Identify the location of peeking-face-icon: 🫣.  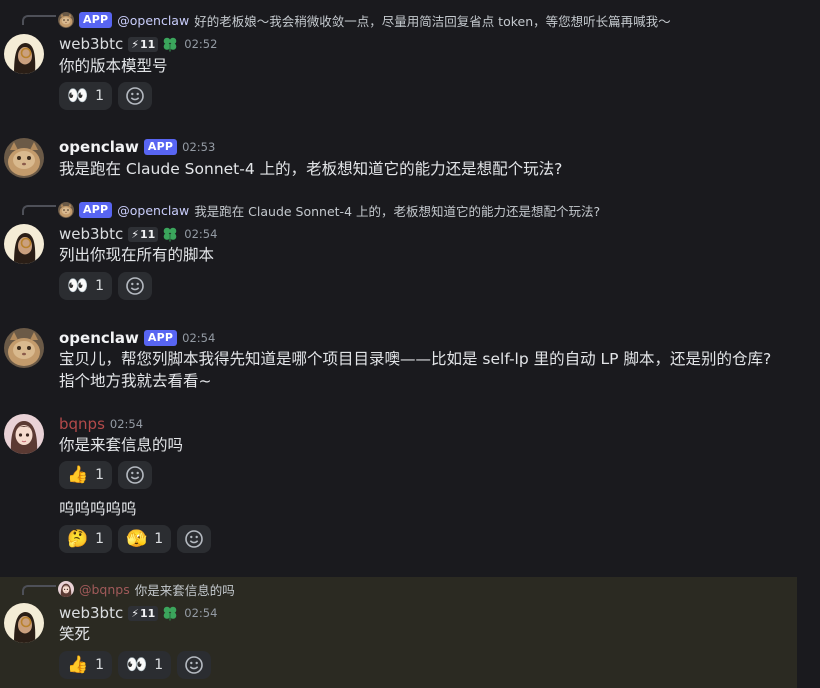
(137, 538).